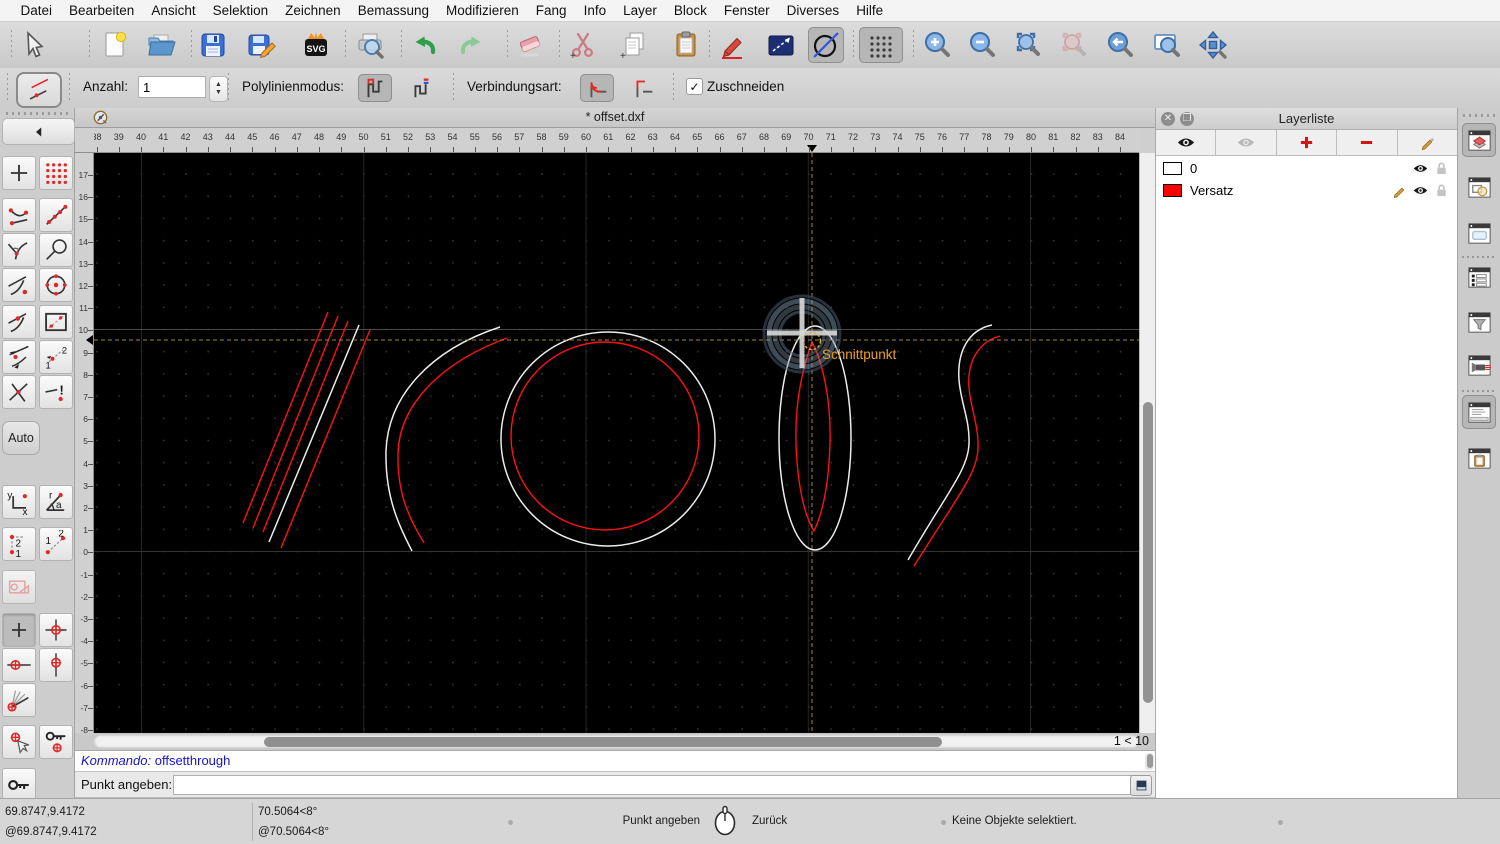 The width and height of the screenshot is (1500, 844). Describe the element at coordinates (1479, 322) in the screenshot. I see `selection-filter-panel-toggle` at that location.